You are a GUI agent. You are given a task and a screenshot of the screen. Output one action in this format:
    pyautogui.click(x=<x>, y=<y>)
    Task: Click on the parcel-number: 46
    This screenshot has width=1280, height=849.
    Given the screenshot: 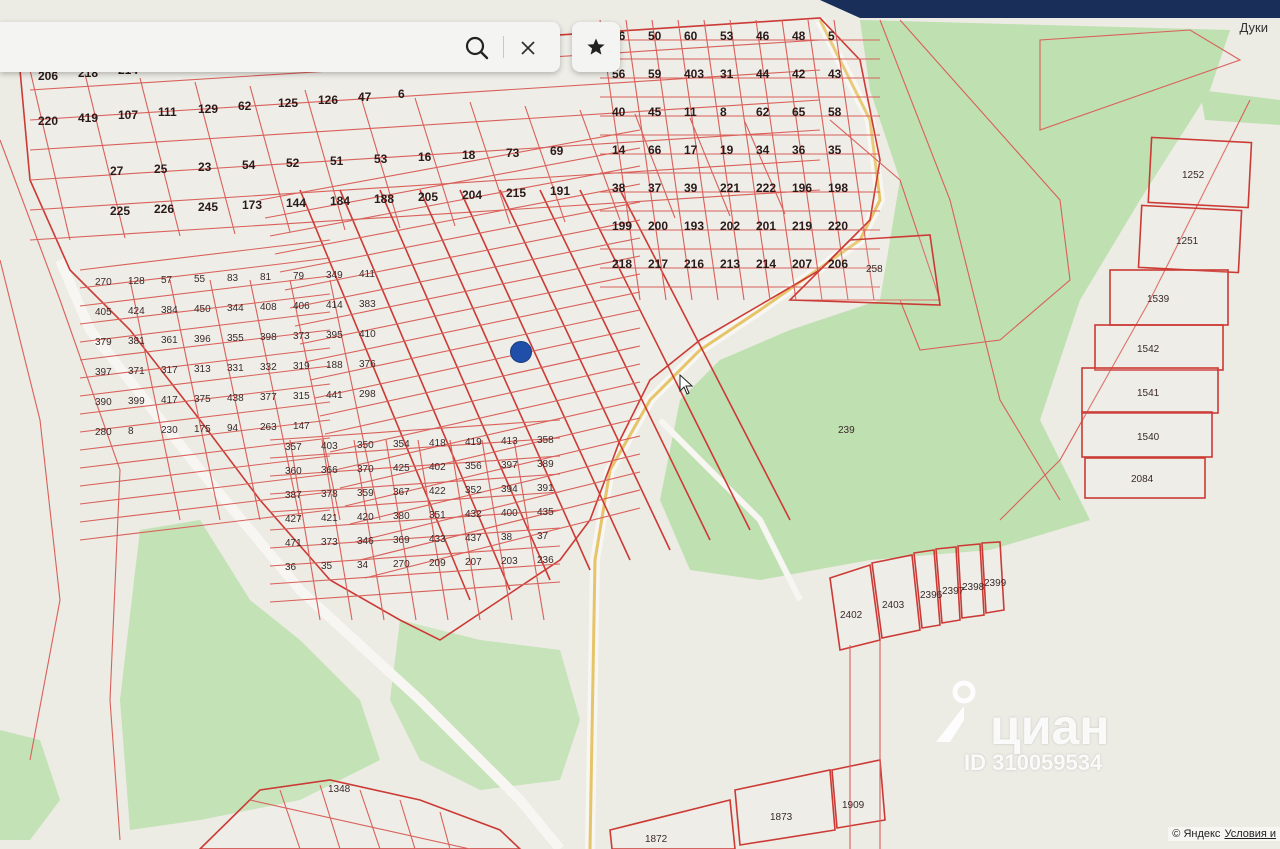 What is the action you would take?
    pyautogui.click(x=763, y=36)
    